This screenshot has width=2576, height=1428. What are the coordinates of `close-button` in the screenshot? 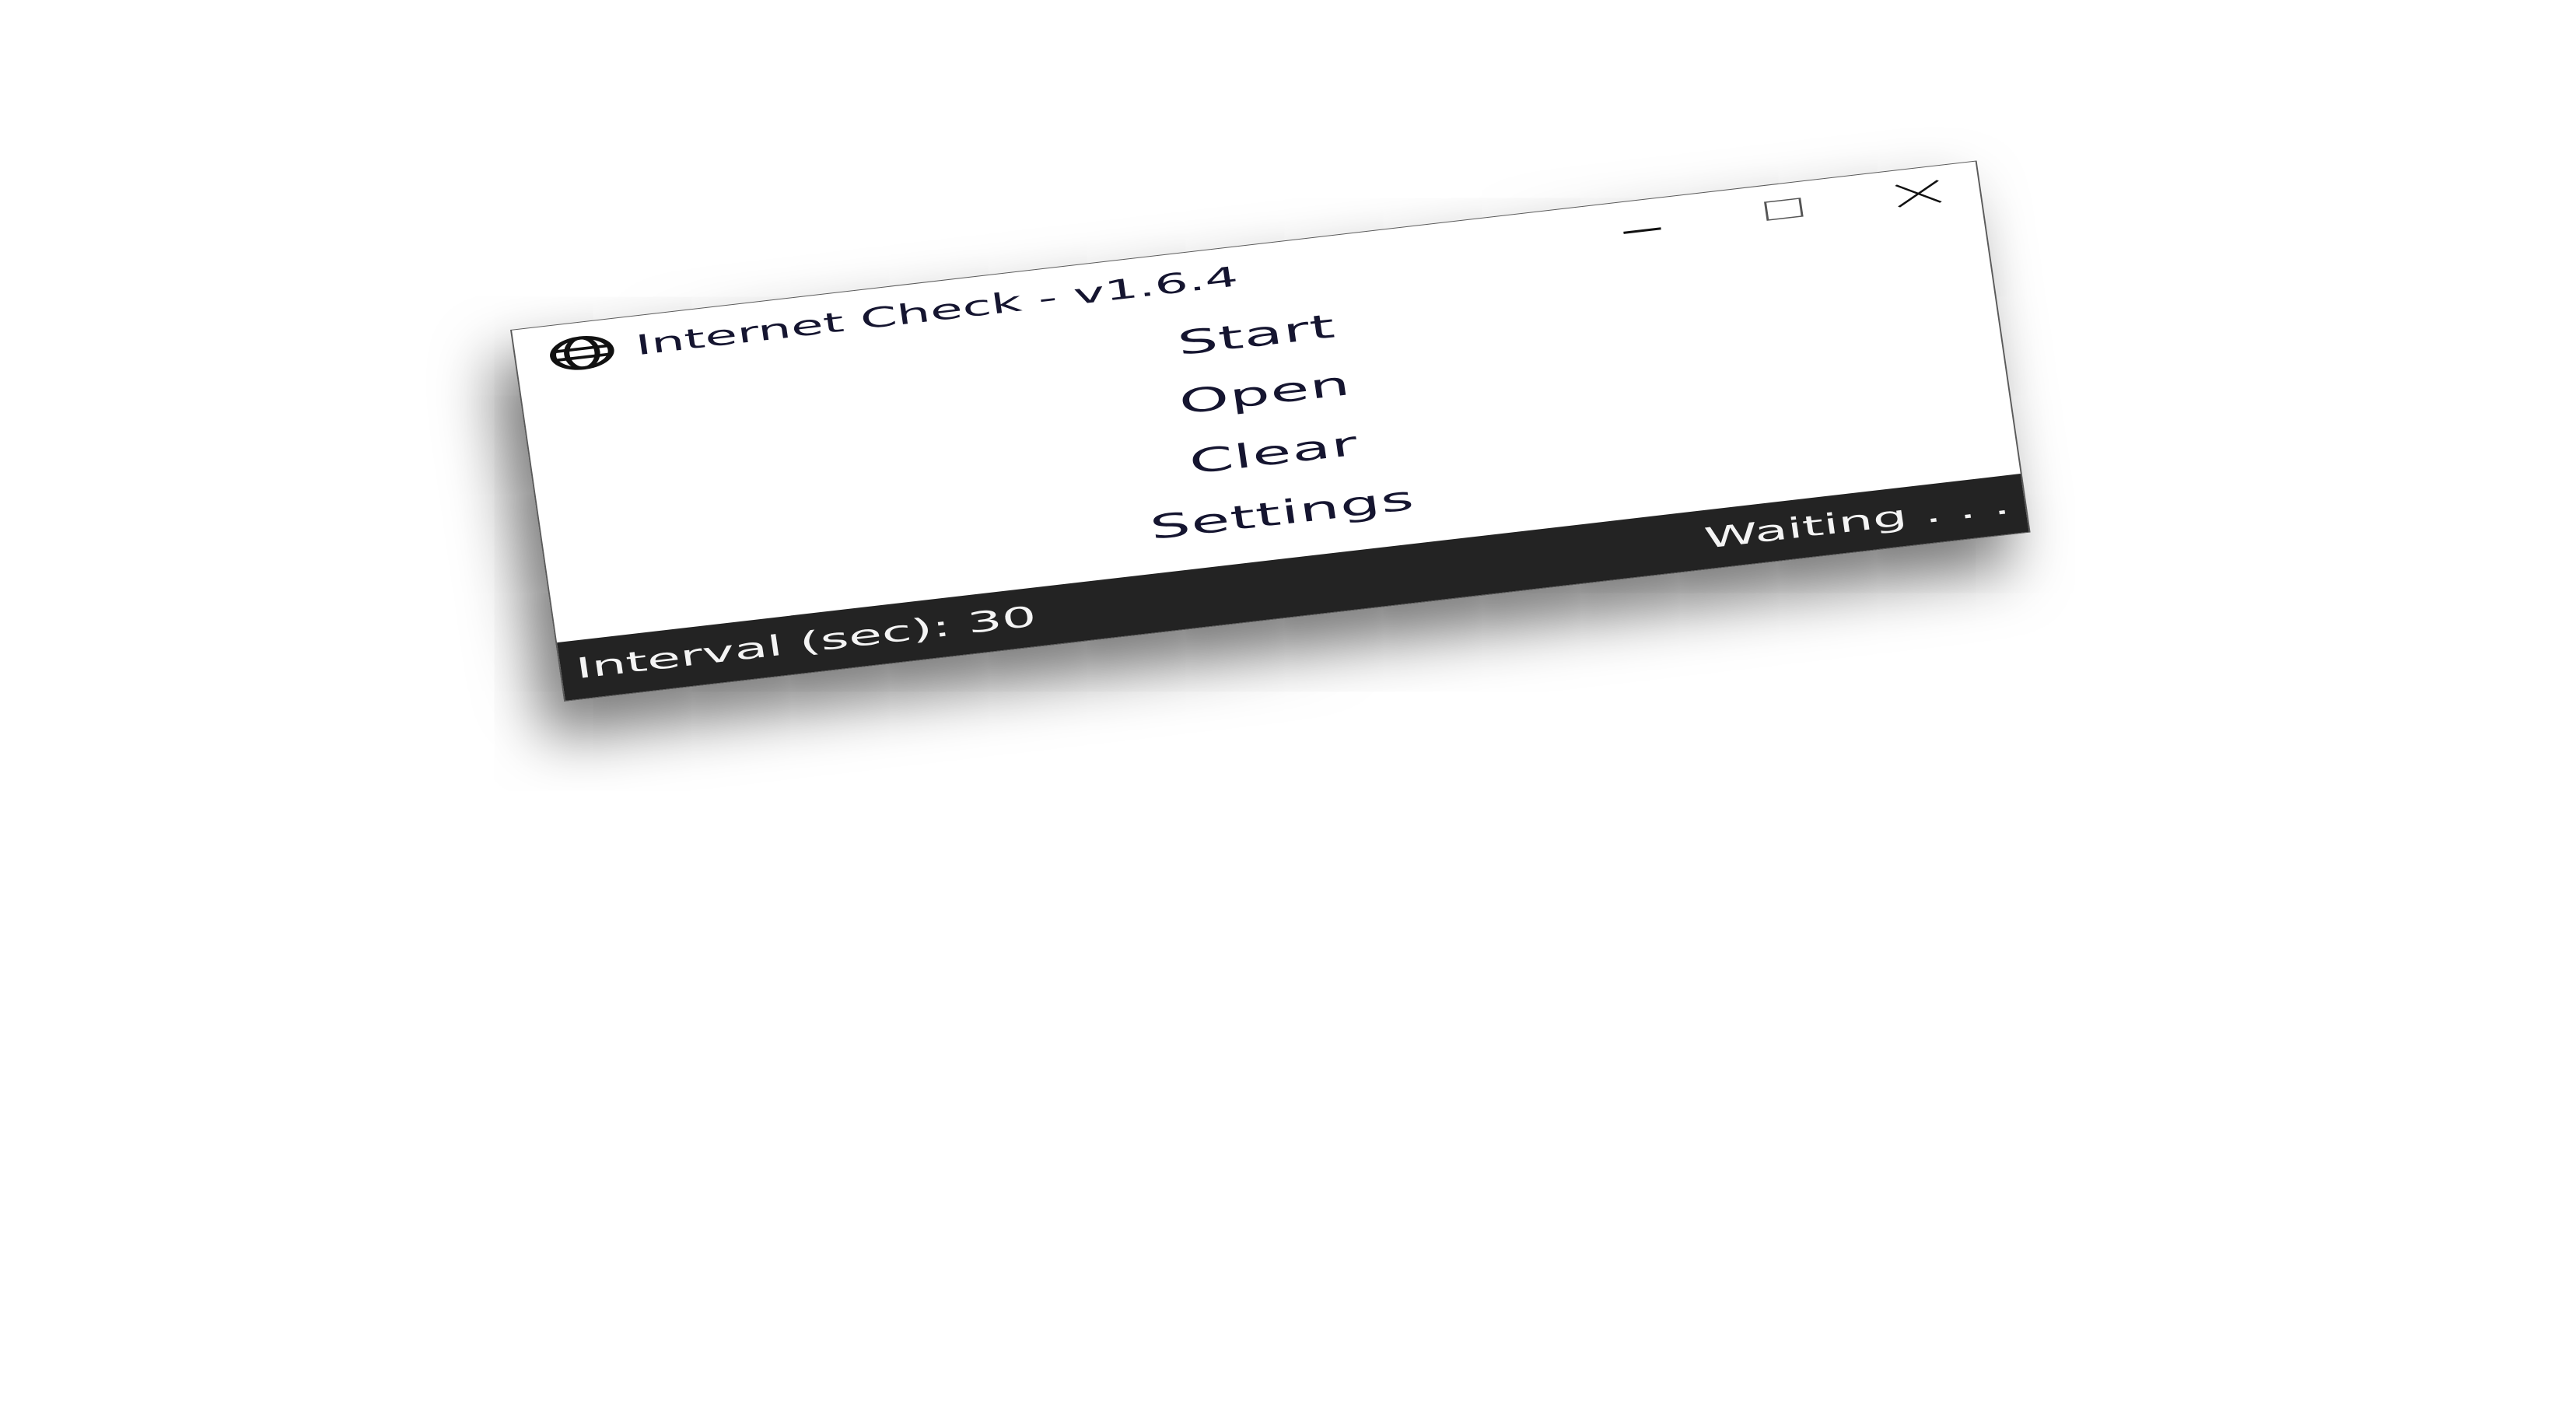 It's located at (1919, 194).